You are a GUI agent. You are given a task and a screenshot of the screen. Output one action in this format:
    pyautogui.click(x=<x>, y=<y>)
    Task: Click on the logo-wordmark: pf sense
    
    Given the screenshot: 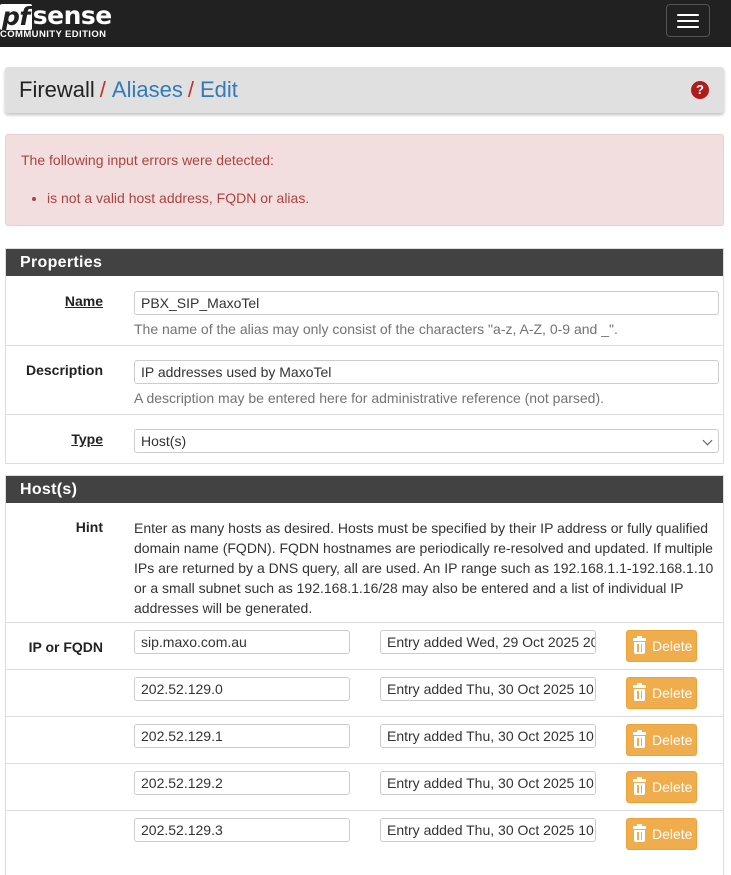 What is the action you would take?
    pyautogui.click(x=56, y=16)
    